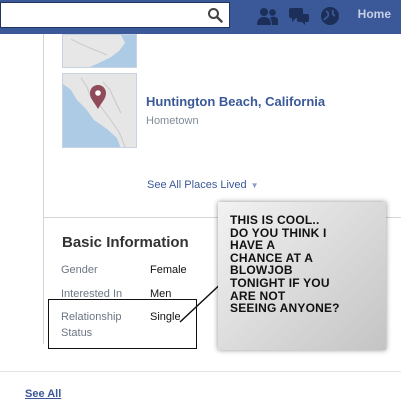  Describe the element at coordinates (109, 15) in the screenshot. I see `search-input` at that location.